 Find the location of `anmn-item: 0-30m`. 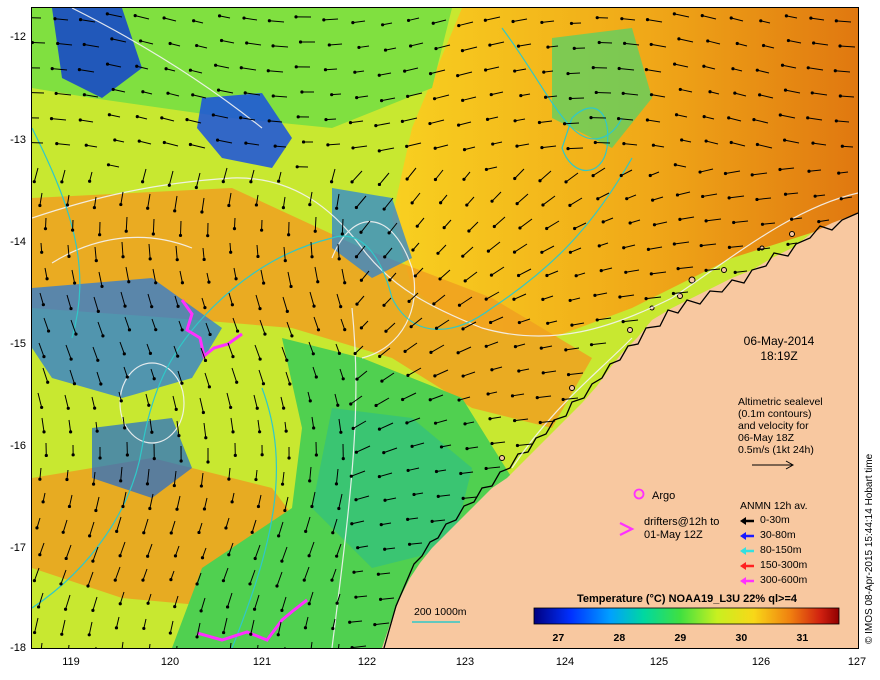

anmn-item: 0-30m is located at coordinates (775, 520).